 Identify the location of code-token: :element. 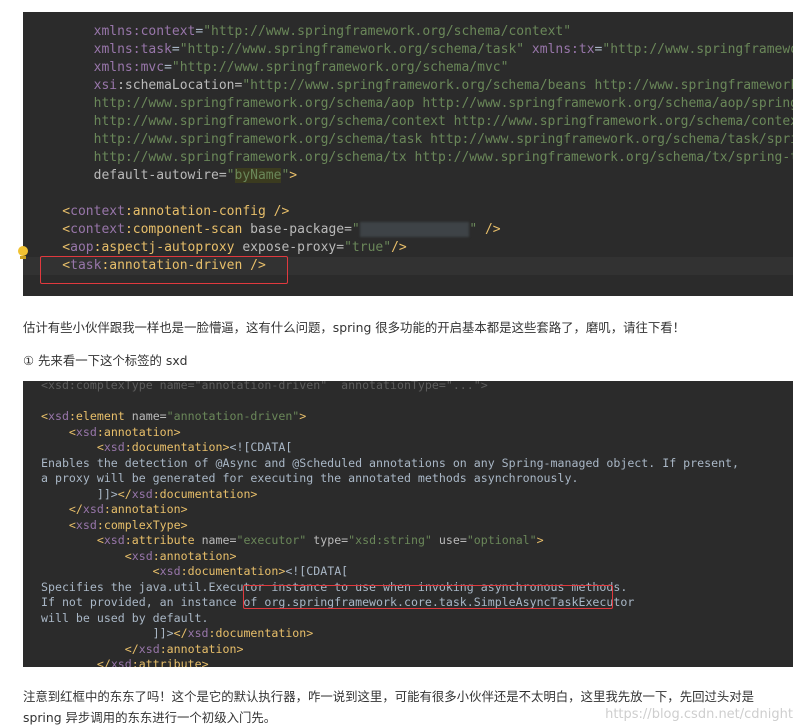
(100, 416).